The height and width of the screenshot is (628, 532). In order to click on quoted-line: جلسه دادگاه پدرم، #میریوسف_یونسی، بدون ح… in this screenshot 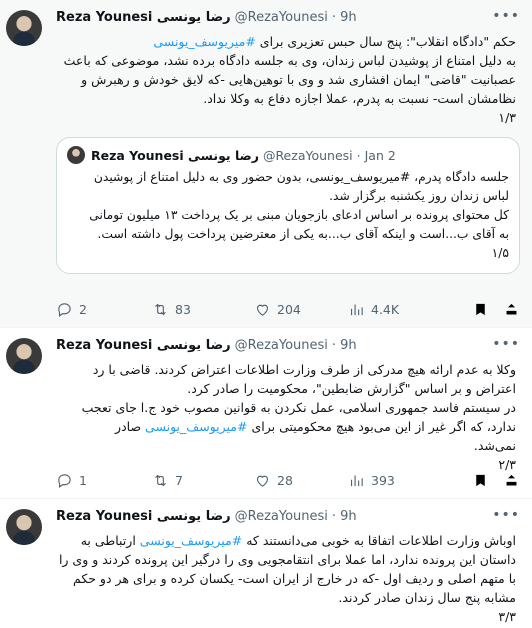, I will do `click(301, 177)`.